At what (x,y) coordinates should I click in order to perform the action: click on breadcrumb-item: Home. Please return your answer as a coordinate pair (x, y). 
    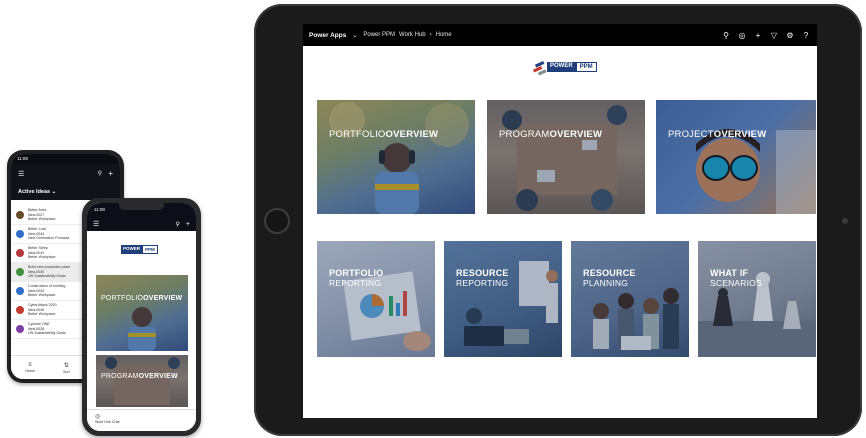
    Looking at the image, I should click on (444, 35).